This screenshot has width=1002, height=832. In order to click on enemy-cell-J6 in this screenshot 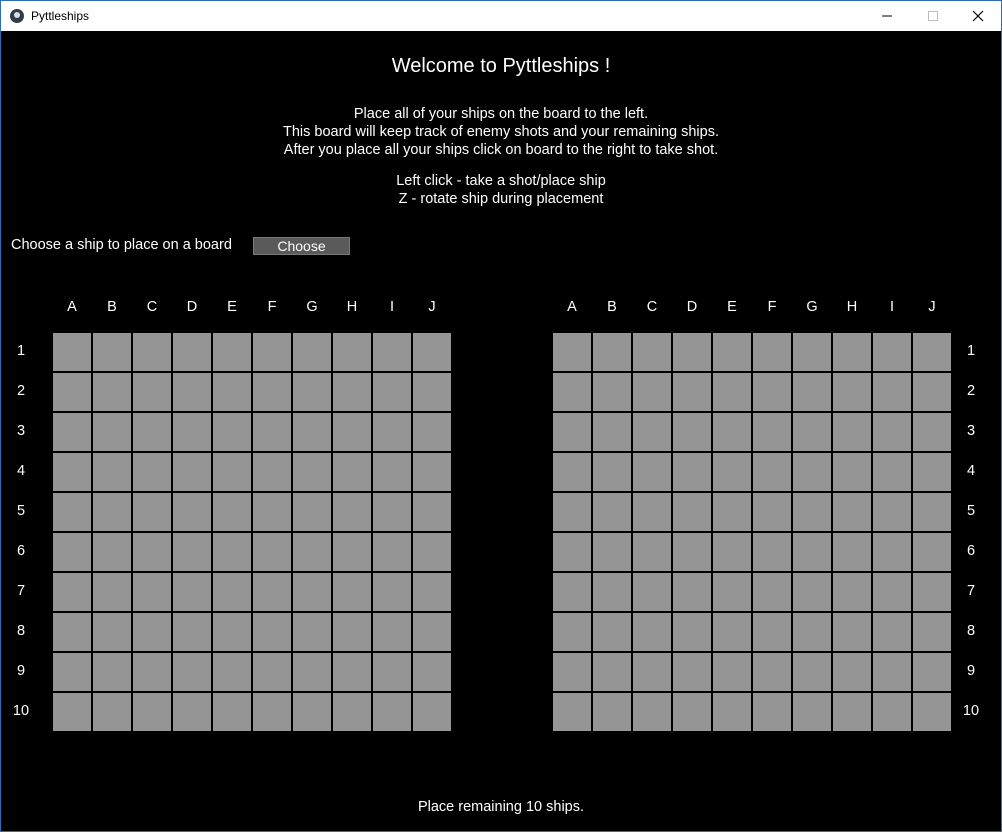, I will do `click(932, 552)`.